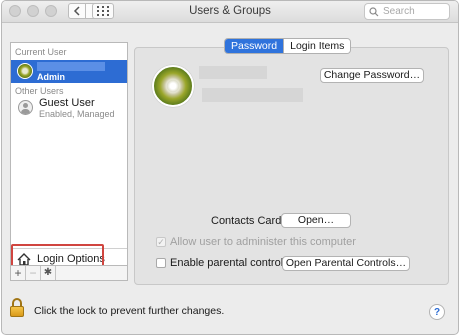  What do you see at coordinates (317, 46) in the screenshot?
I see `tab-login-items: Login Items` at bounding box center [317, 46].